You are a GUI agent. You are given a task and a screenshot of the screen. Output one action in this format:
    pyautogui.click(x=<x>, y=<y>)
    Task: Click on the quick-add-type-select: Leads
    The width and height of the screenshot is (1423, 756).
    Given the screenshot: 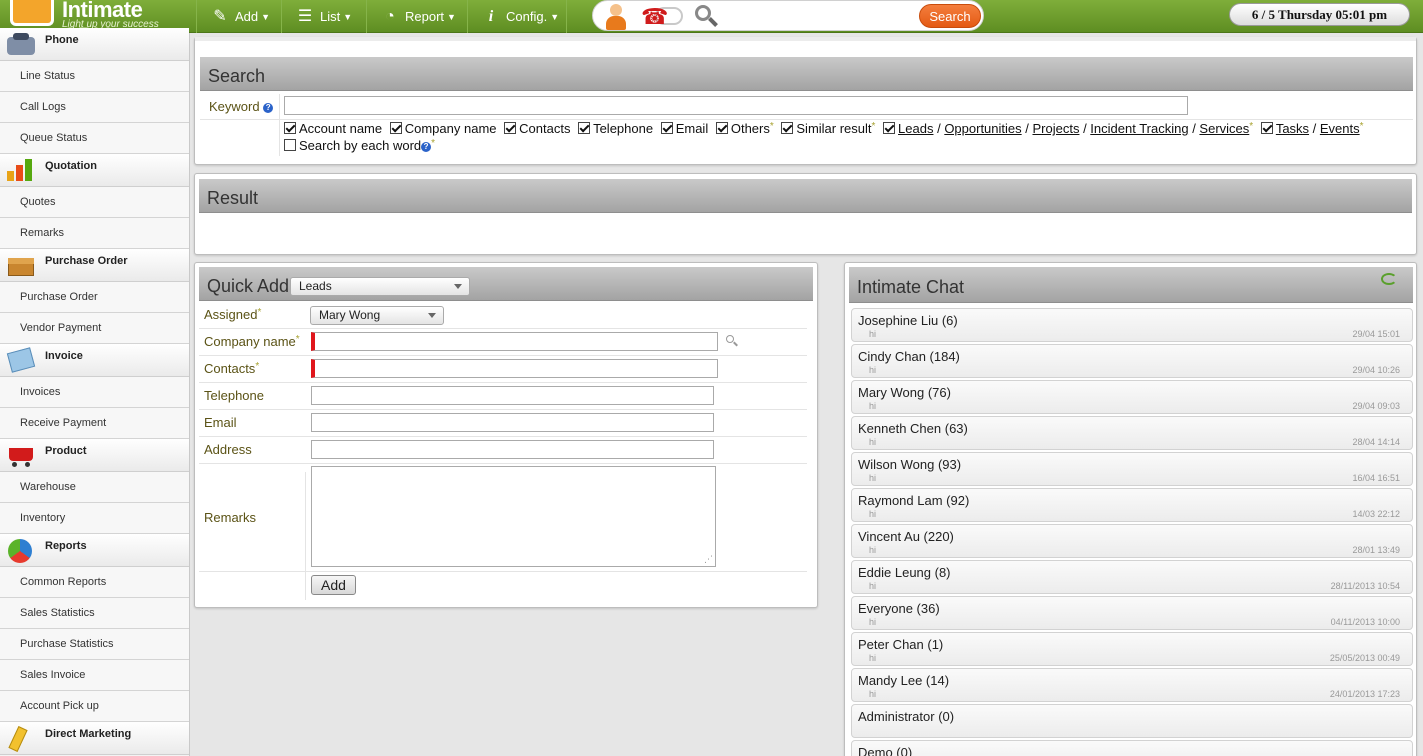 What is the action you would take?
    pyautogui.click(x=380, y=286)
    